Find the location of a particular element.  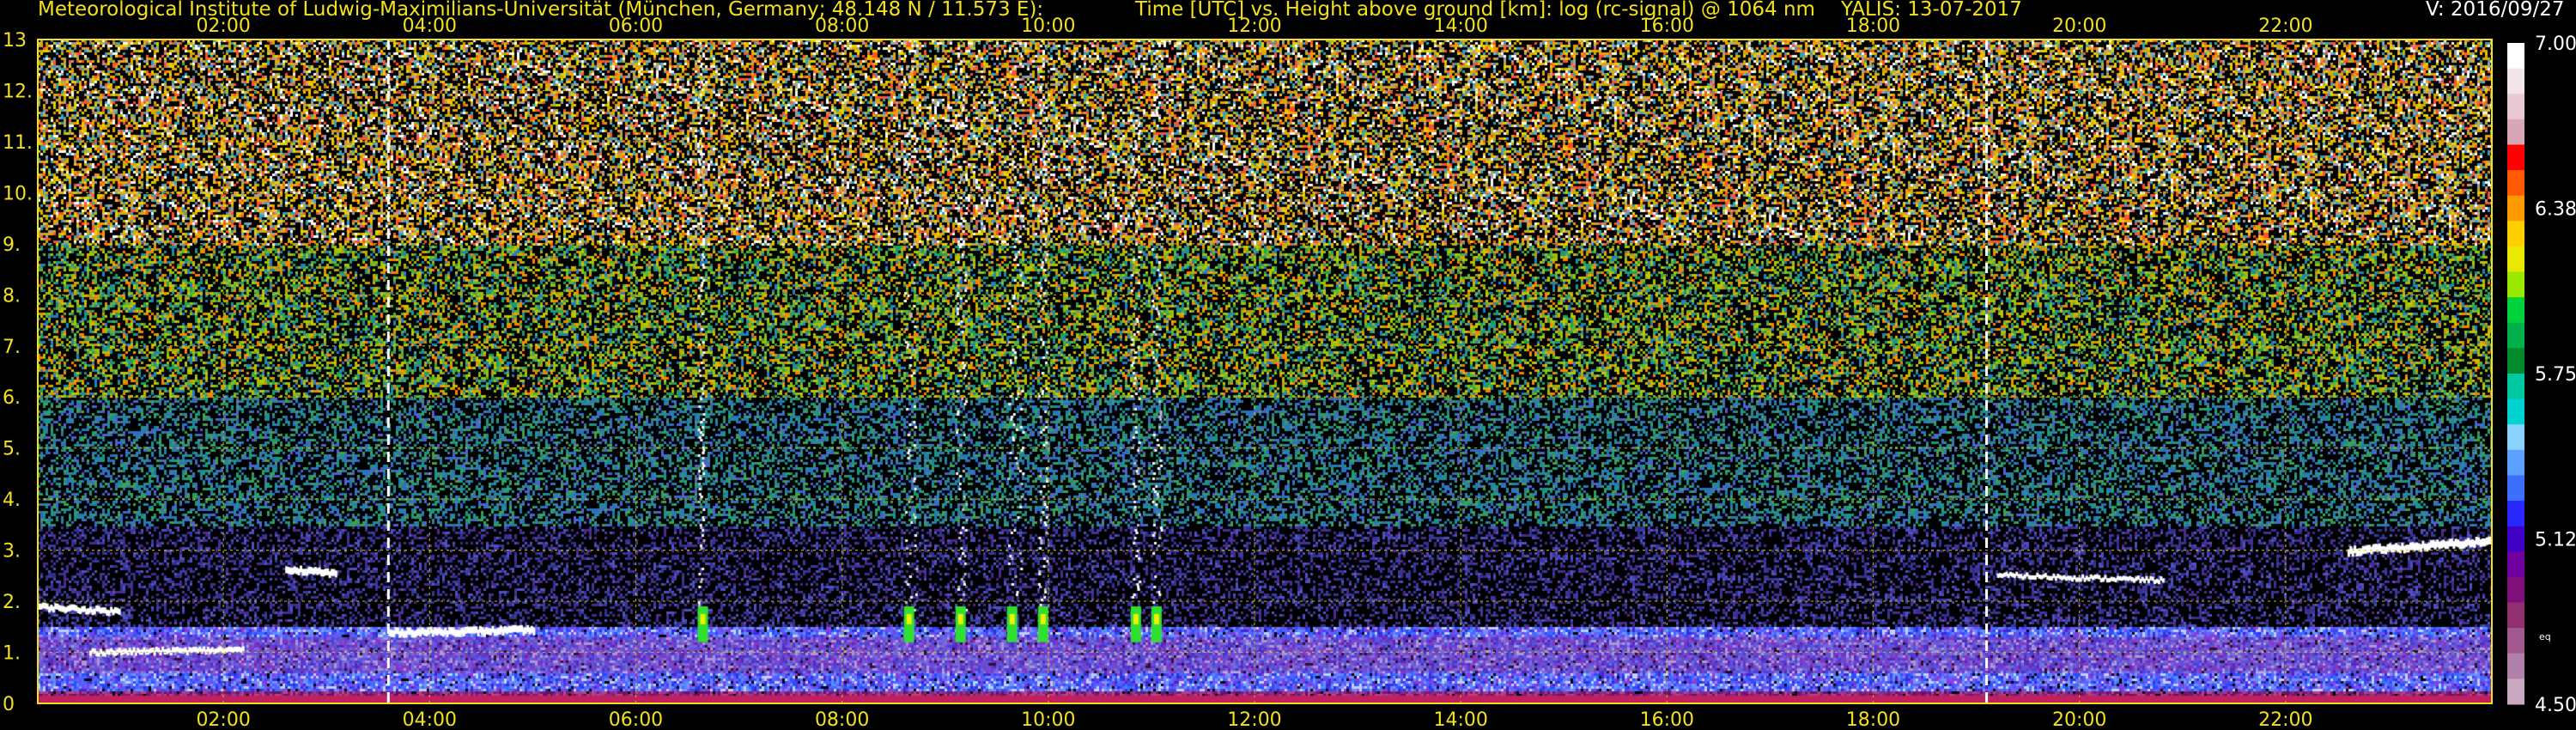

y-tick-label: 6. is located at coordinates (12, 398).